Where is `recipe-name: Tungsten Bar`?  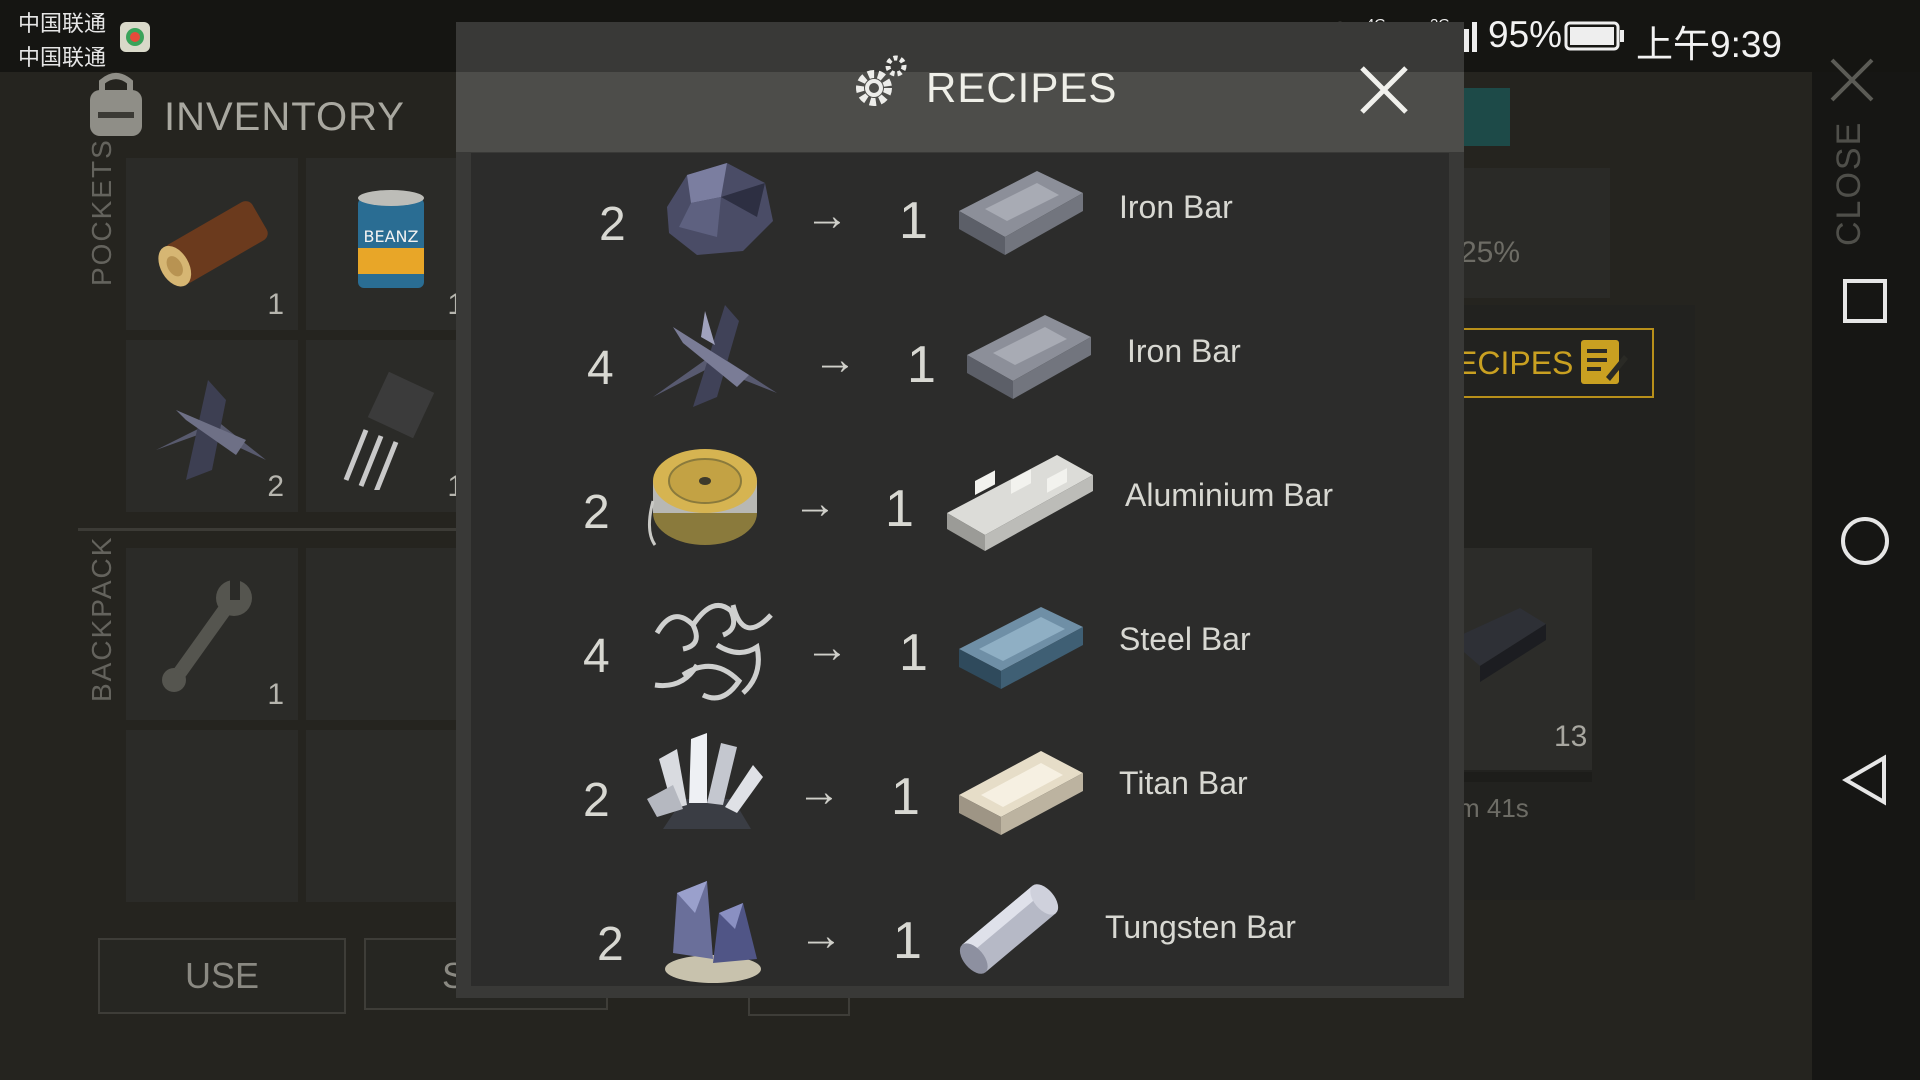
recipe-name: Tungsten Bar is located at coordinates (1200, 927).